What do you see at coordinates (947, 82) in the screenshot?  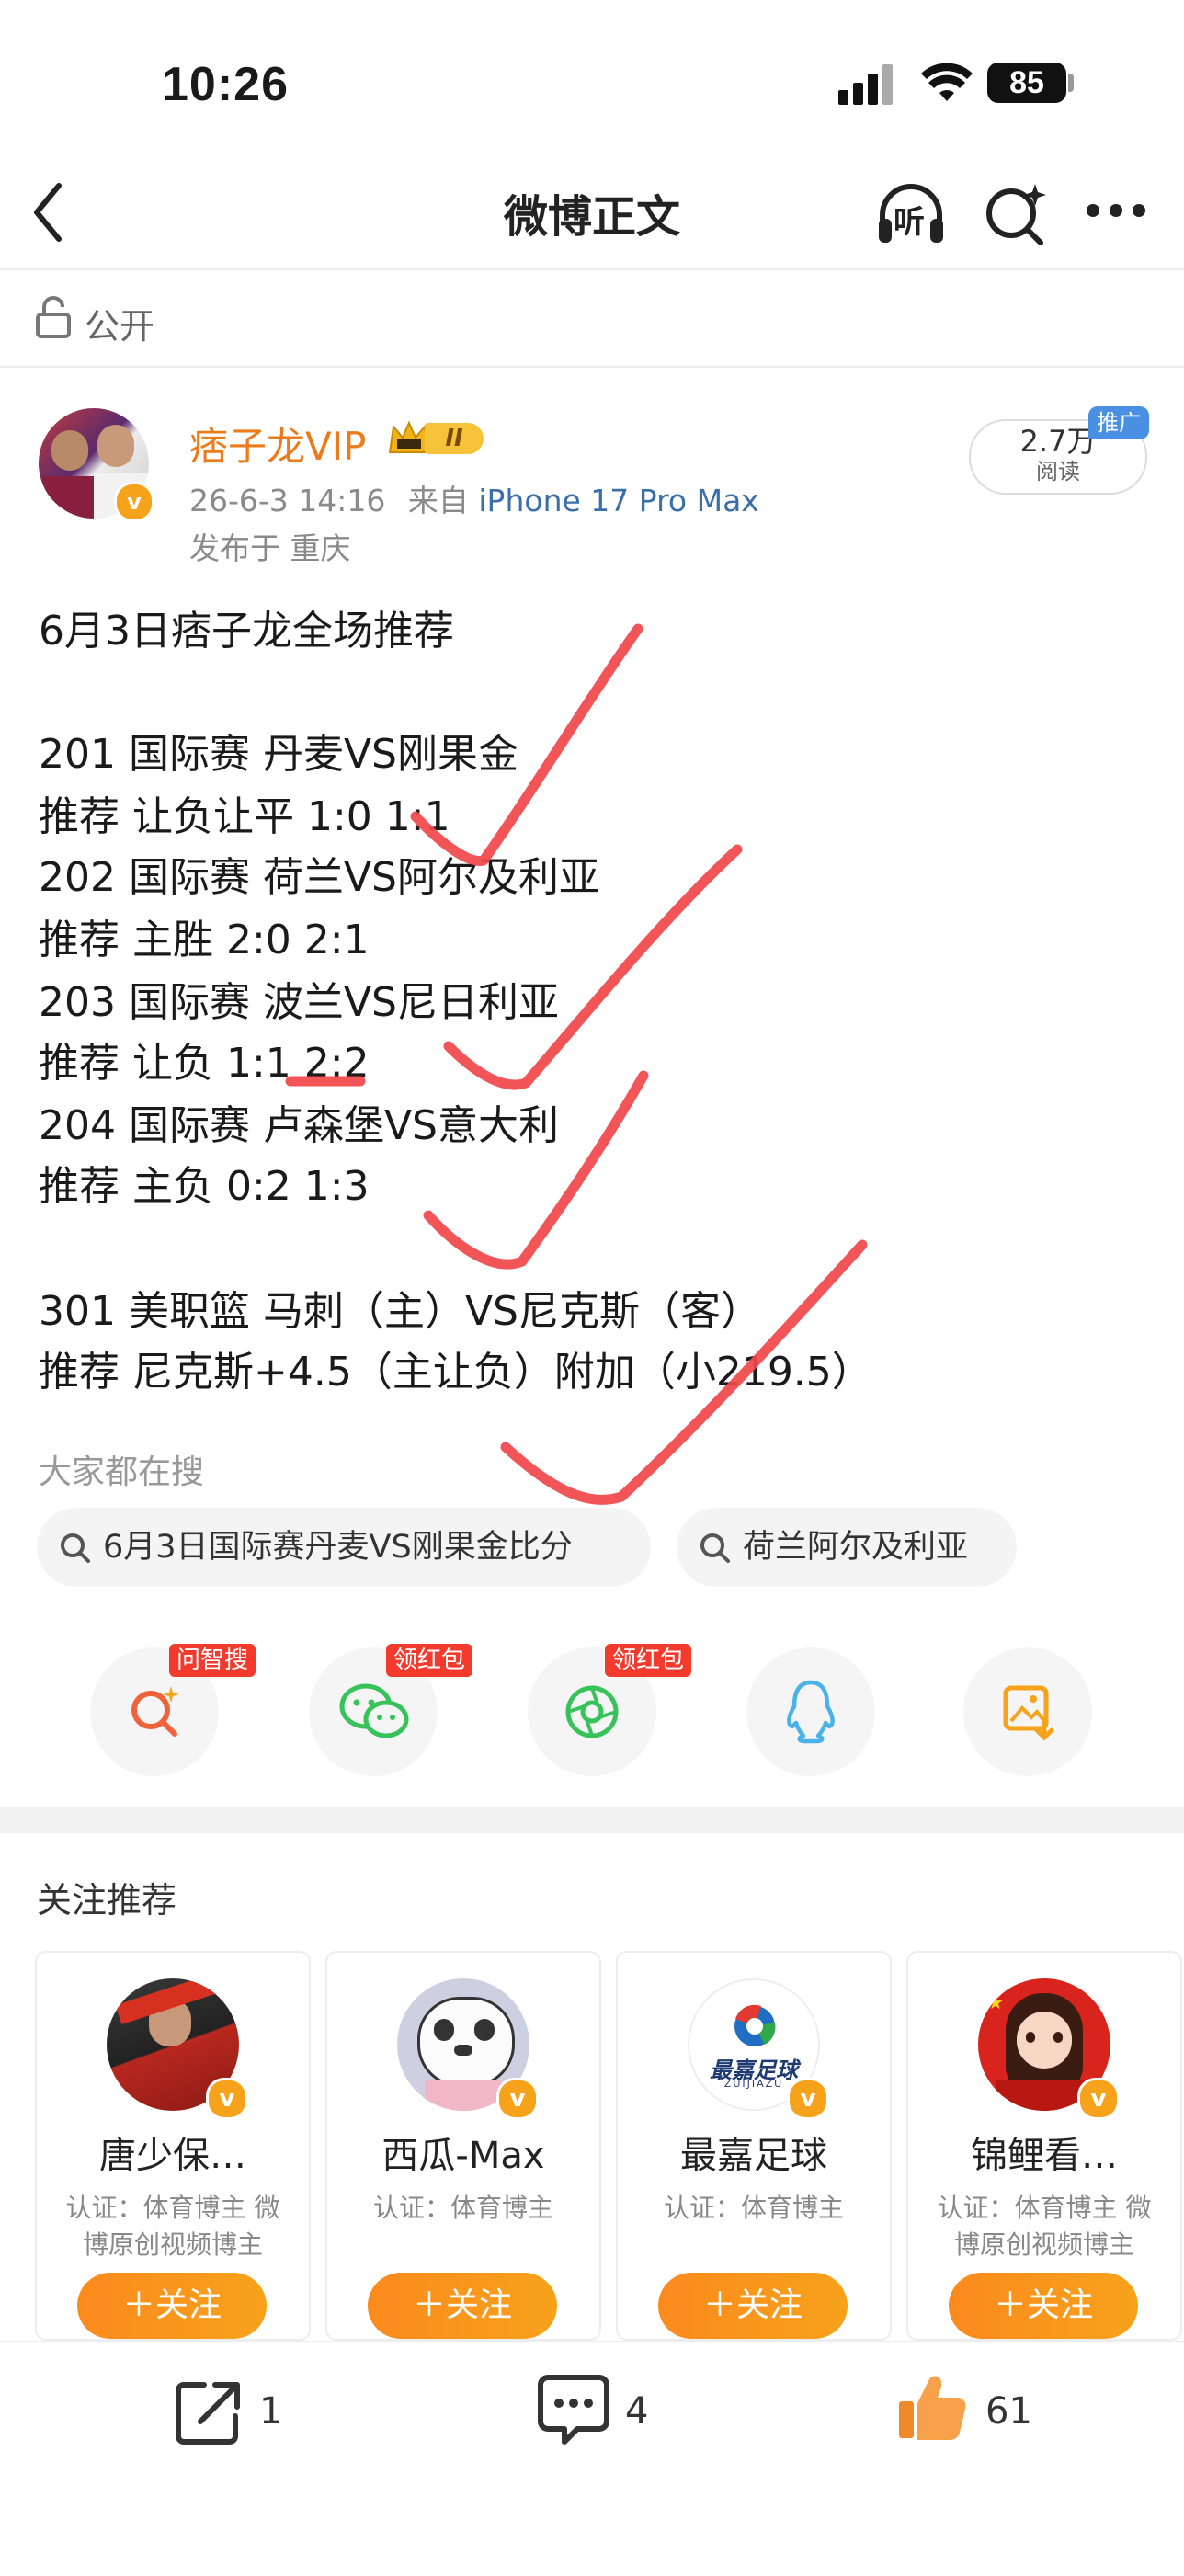 I see `wifi-icon` at bounding box center [947, 82].